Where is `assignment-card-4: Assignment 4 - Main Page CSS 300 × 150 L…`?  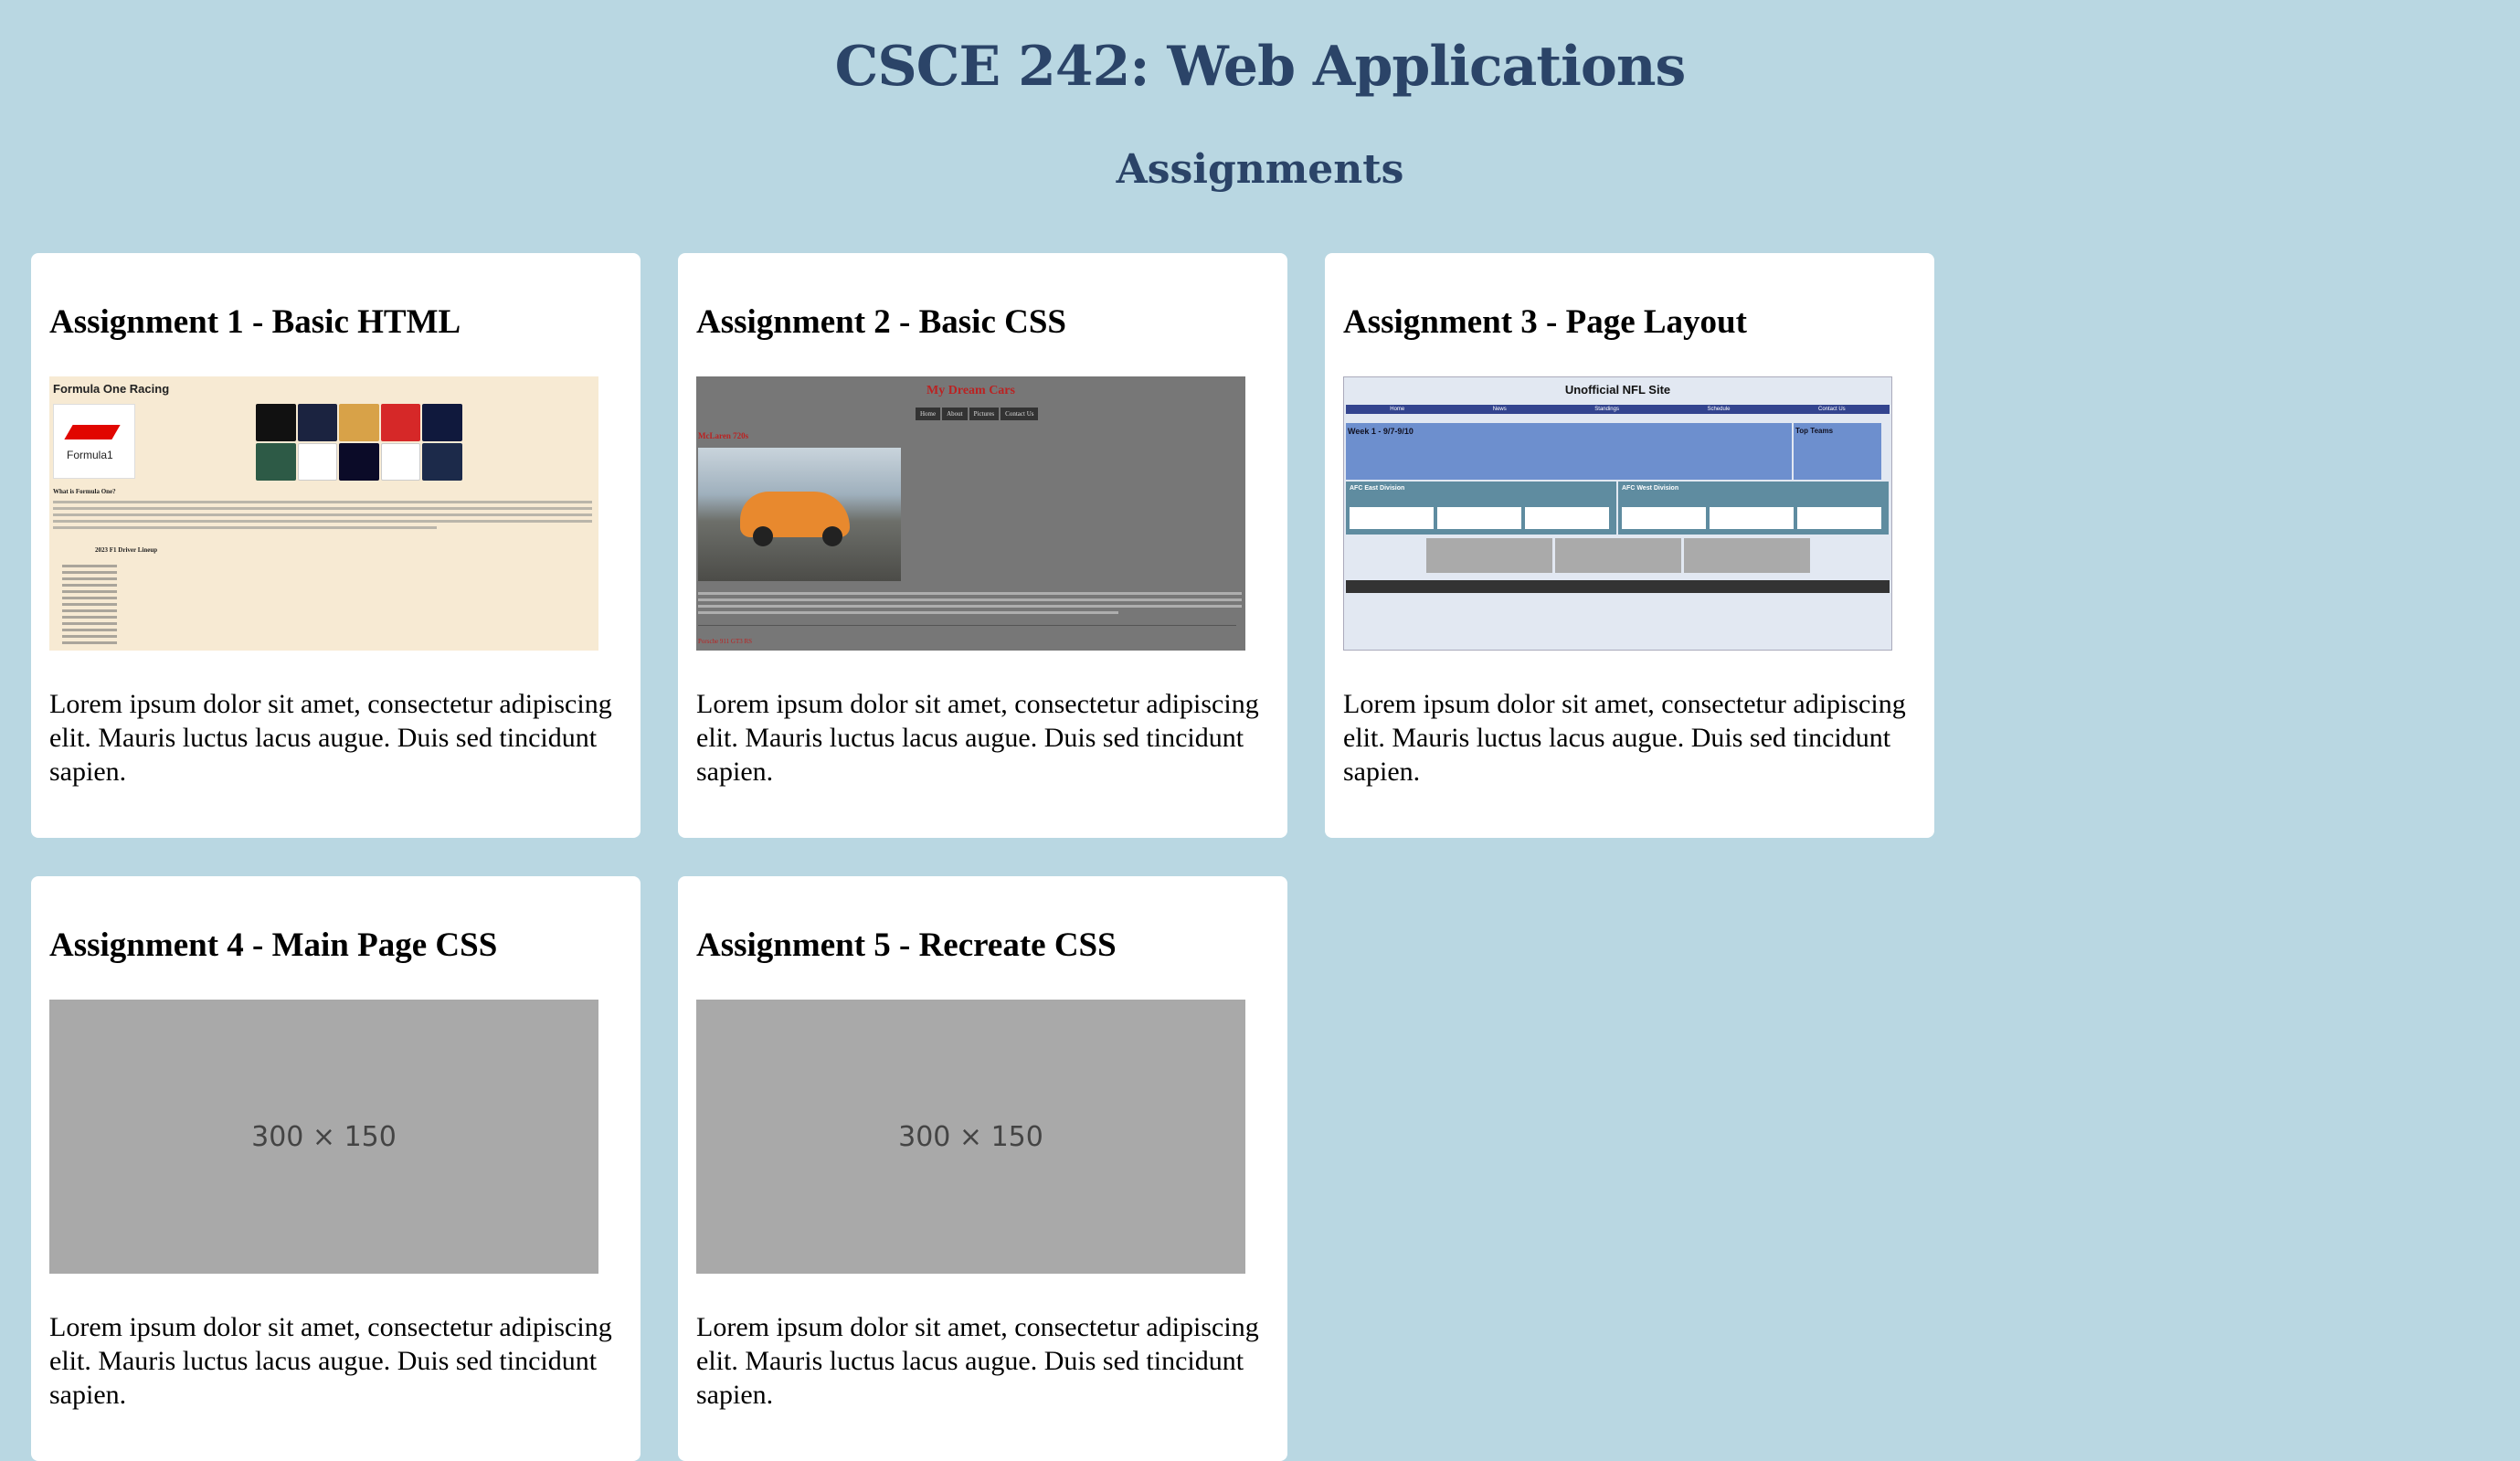 assignment-card-4: Assignment 4 - Main Page CSS 300 × 150 L… is located at coordinates (336, 1168).